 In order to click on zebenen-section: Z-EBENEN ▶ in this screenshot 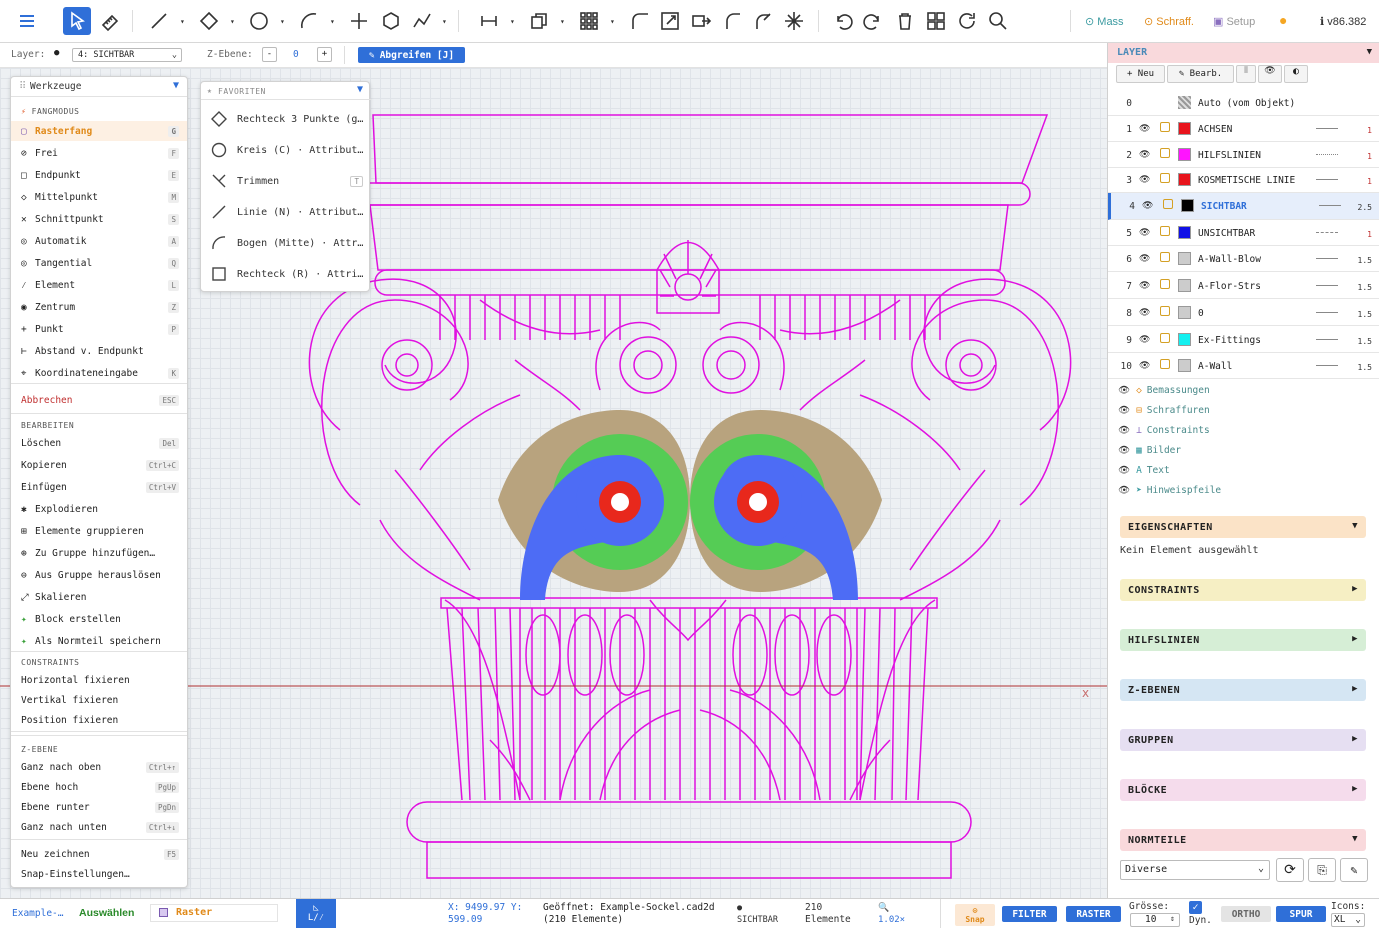, I will do `click(1243, 690)`.